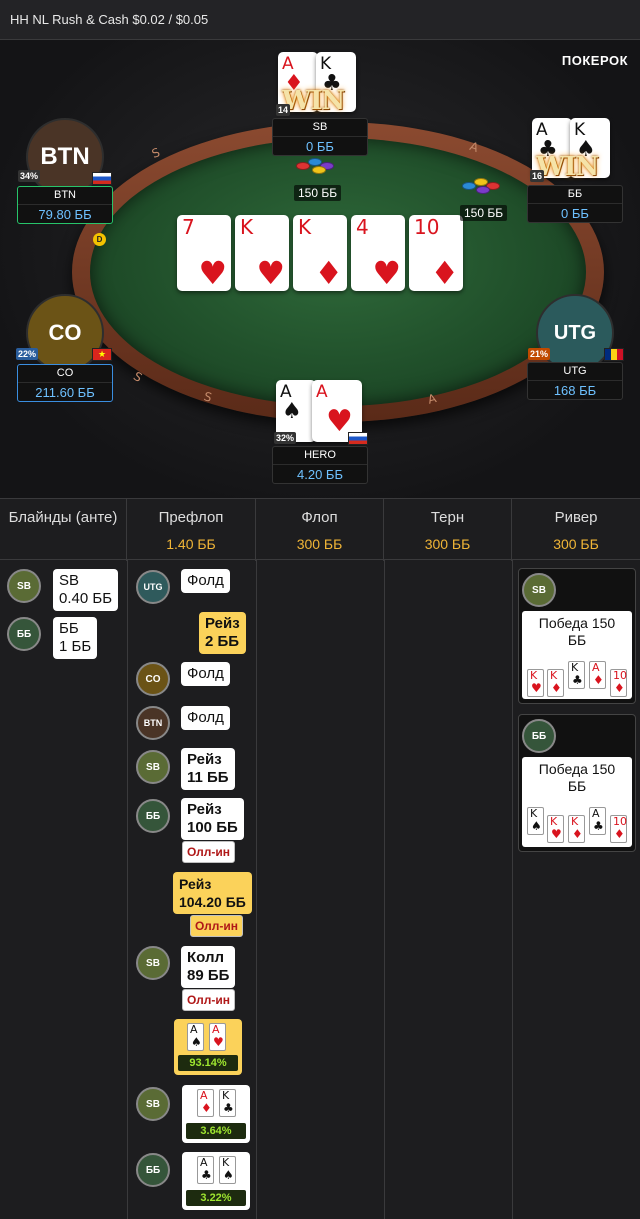  What do you see at coordinates (217, 1037) in the screenshot?
I see `mini-card: A ♥` at bounding box center [217, 1037].